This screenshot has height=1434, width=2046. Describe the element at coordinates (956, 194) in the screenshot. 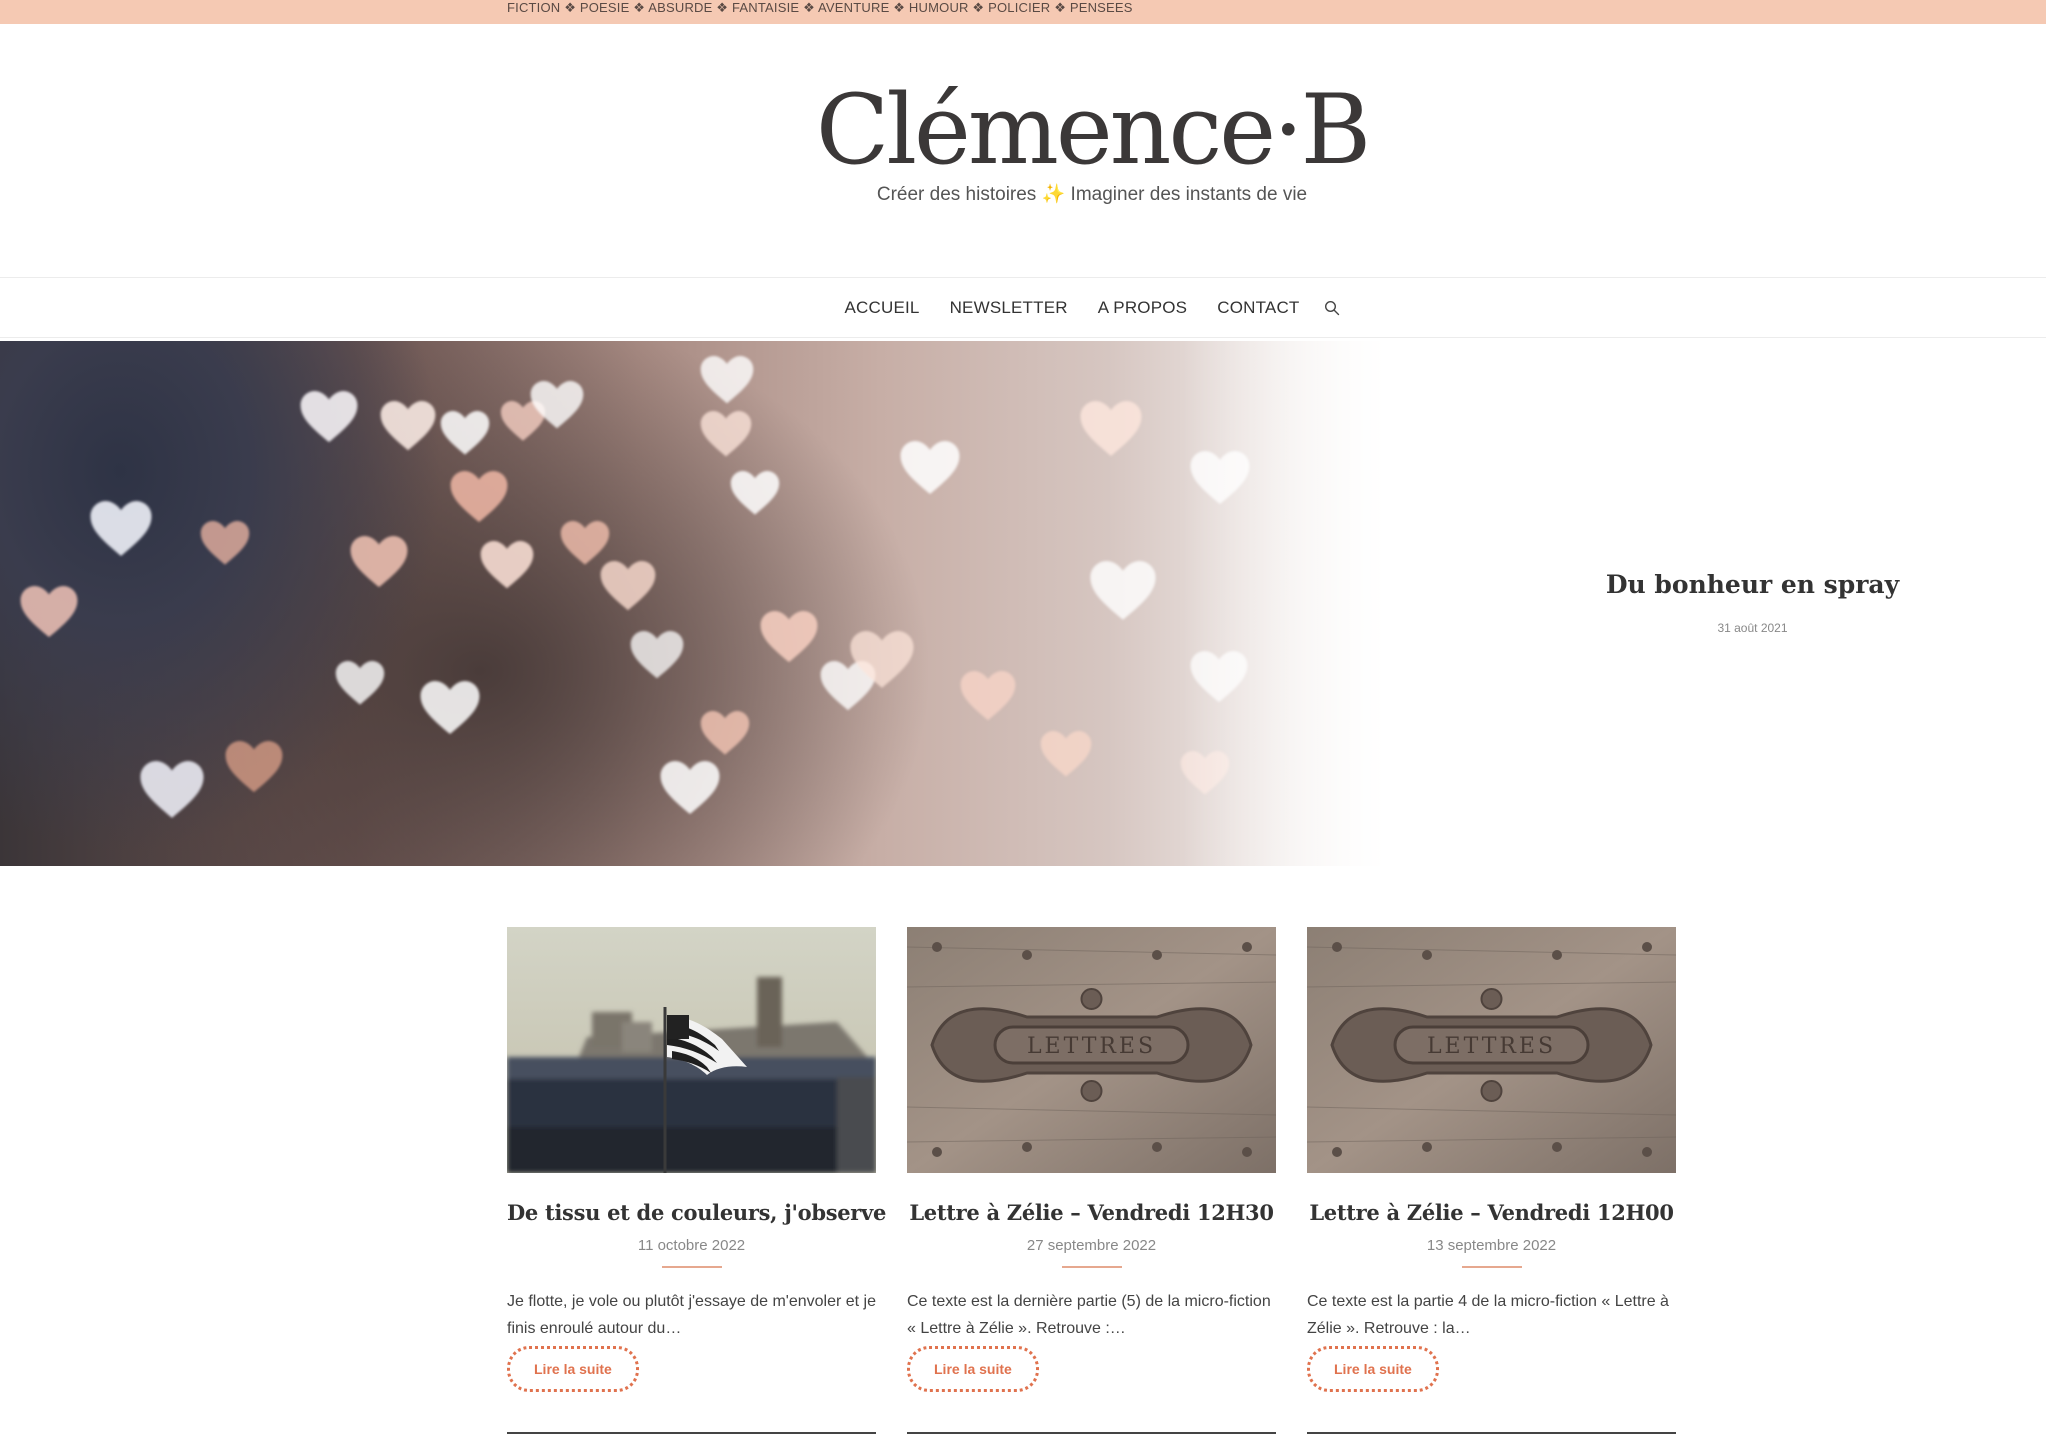

I see `tagline-left: Créer des histoires` at that location.